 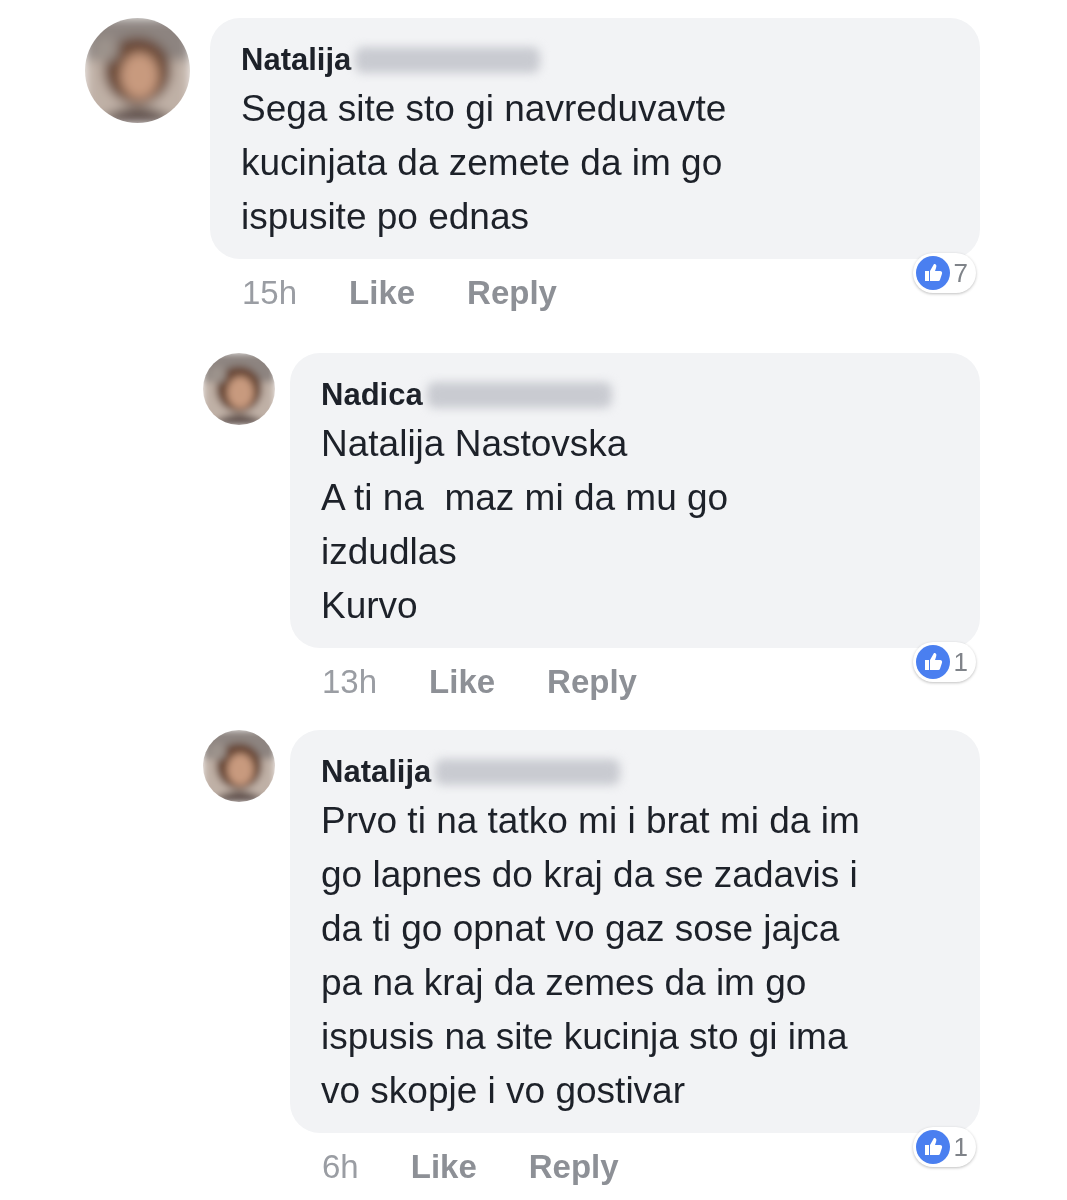 I want to click on reaction-badge: 7, so click(x=944, y=273).